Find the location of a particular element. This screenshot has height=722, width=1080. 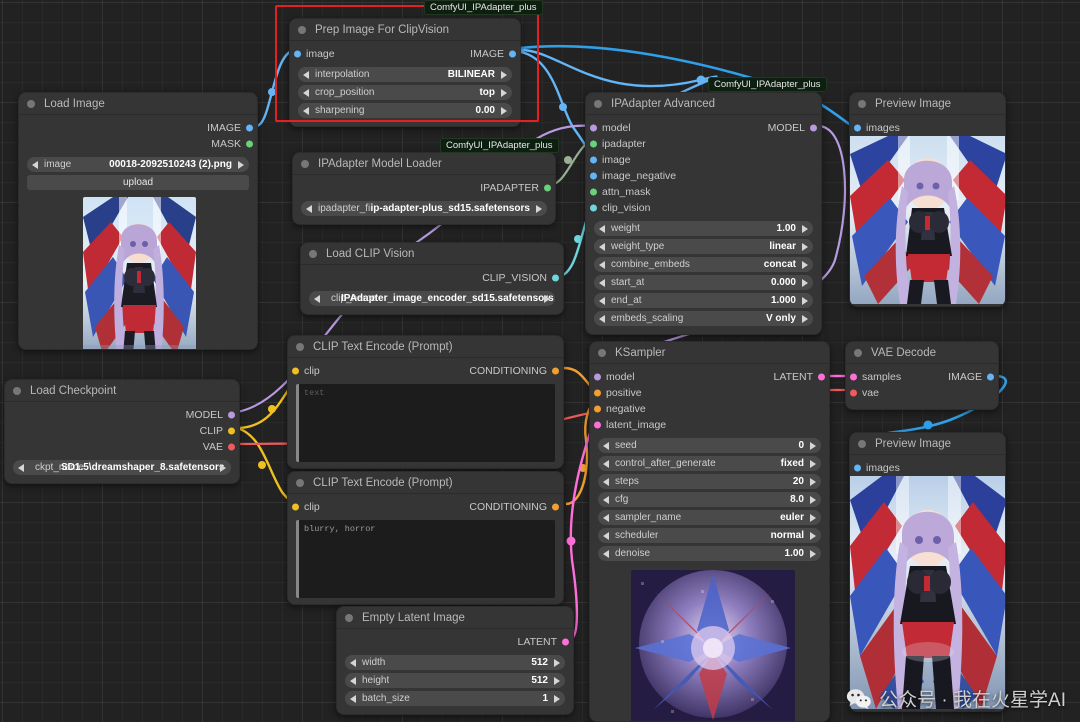

node-title-bar: KSampler is located at coordinates (709, 353).